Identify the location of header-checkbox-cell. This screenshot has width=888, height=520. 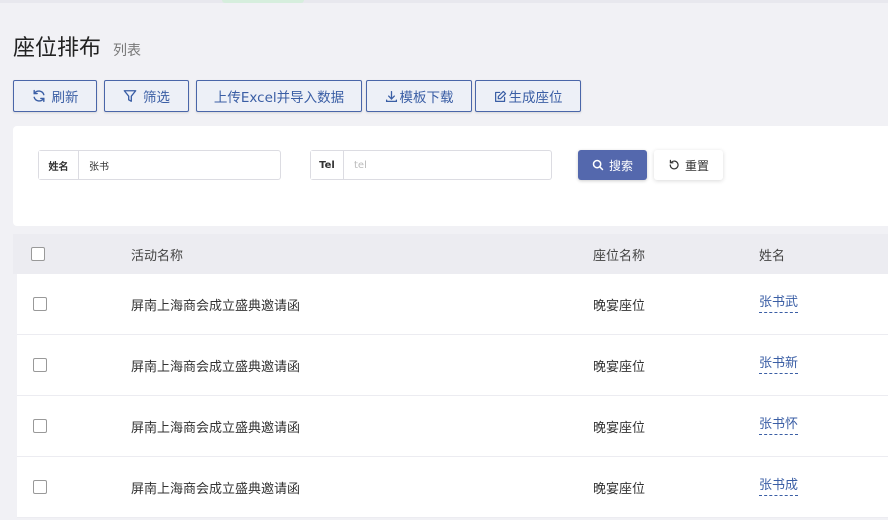
(38, 254).